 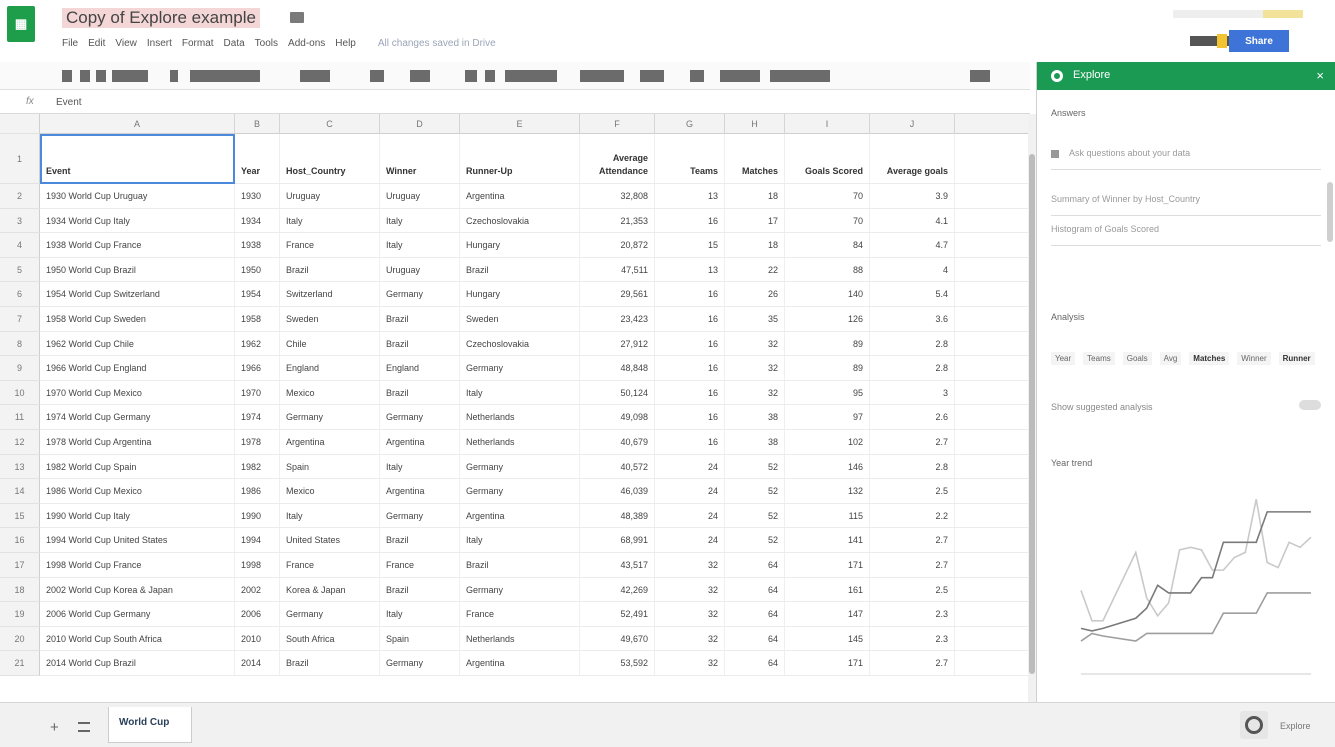 What do you see at coordinates (1254, 358) in the screenshot?
I see `chip: Winner` at bounding box center [1254, 358].